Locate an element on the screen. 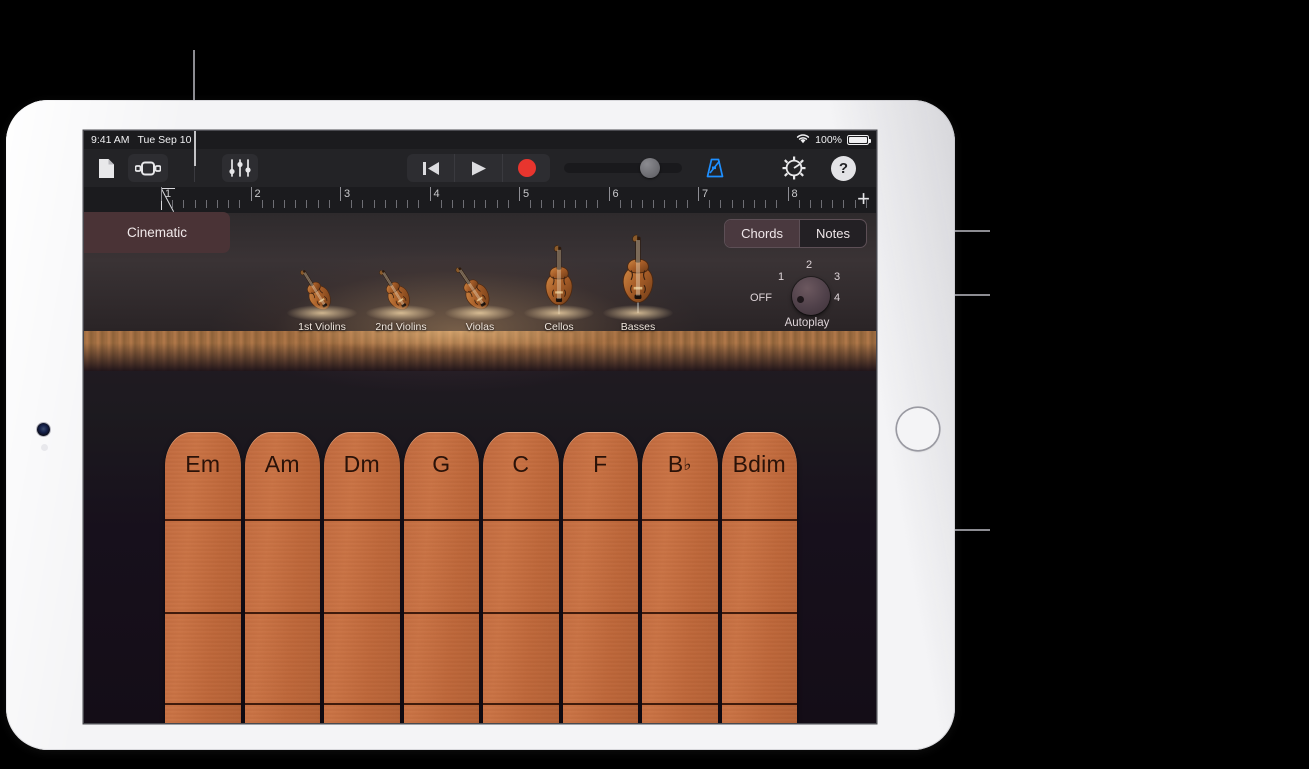 This screenshot has width=1309, height=769. front-camera-icon is located at coordinates (43, 429).